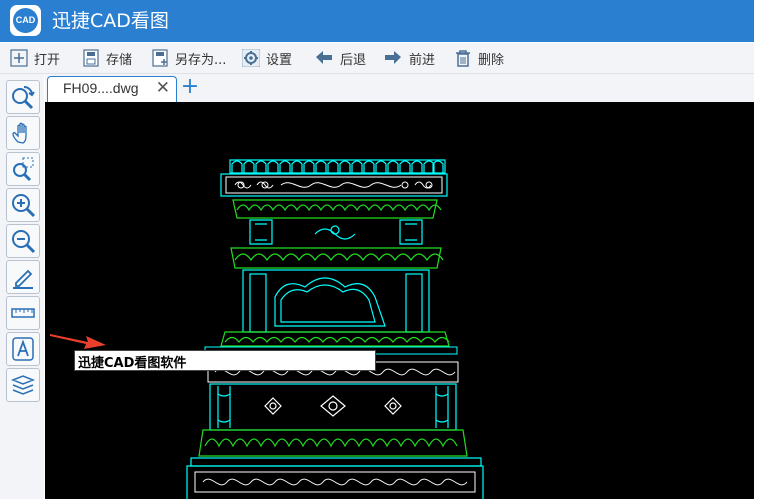  I want to click on save-as-icon, so click(160, 58).